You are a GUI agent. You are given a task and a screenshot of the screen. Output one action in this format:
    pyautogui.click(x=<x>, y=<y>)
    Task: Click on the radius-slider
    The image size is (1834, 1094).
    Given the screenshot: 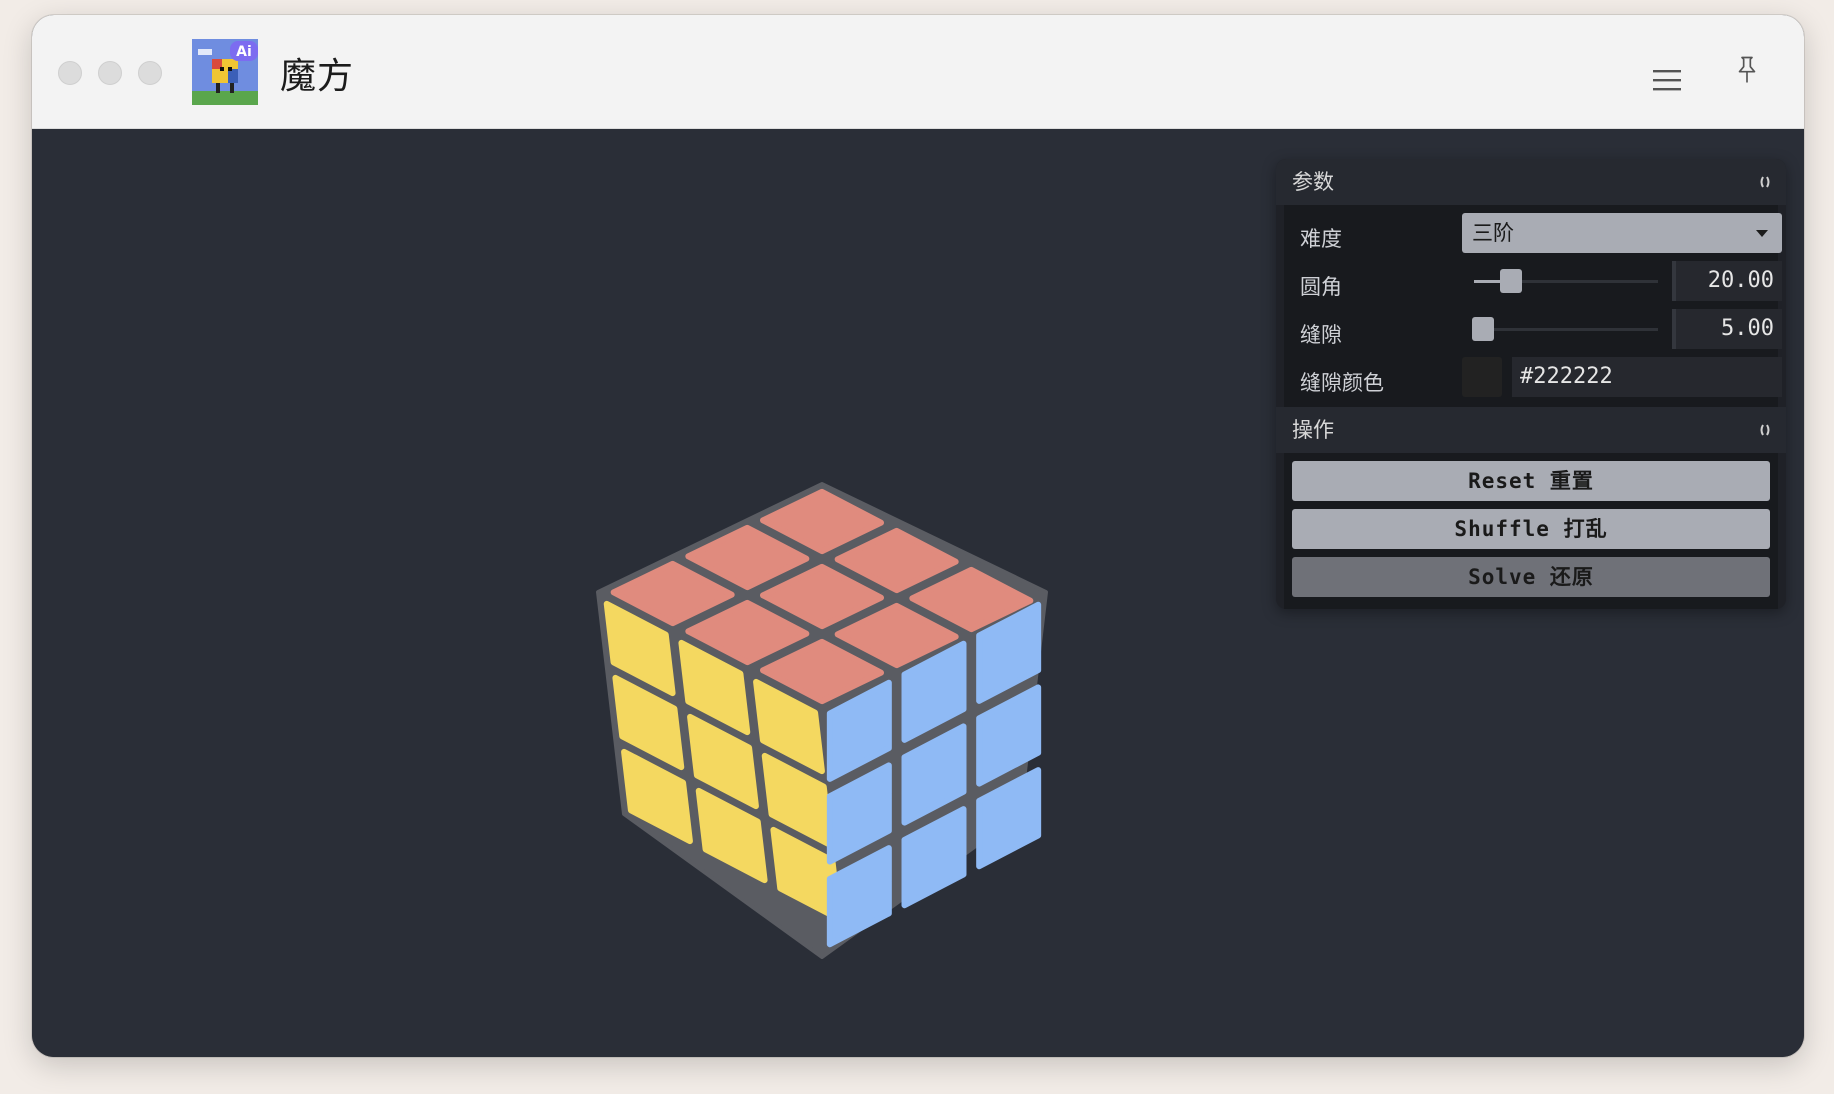 What is the action you would take?
    pyautogui.click(x=1566, y=281)
    